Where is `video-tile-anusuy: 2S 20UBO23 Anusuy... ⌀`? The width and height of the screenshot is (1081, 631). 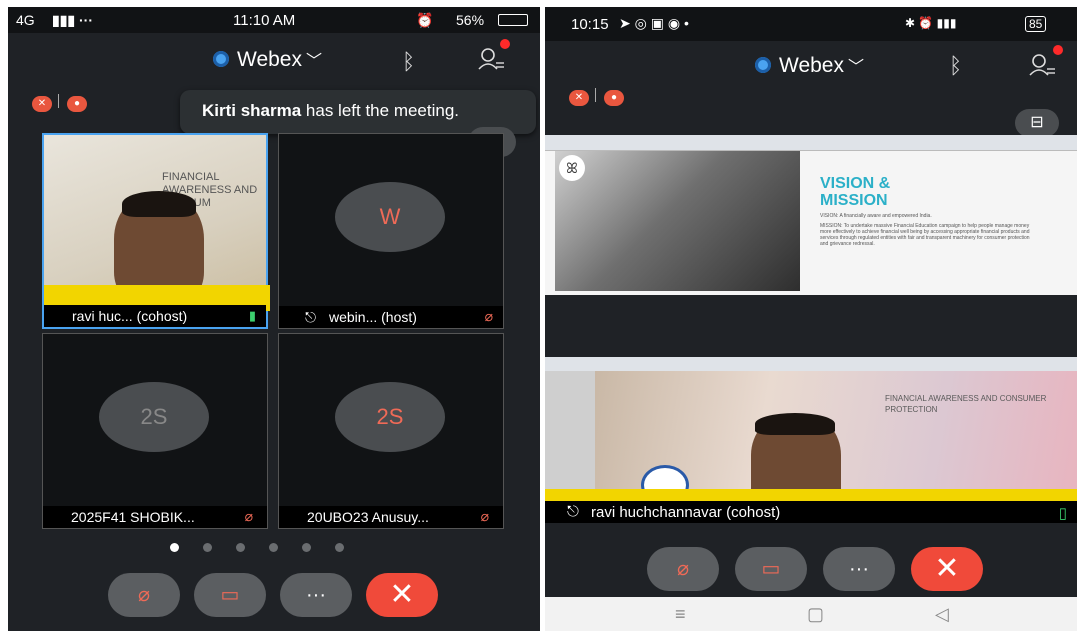 video-tile-anusuy: 2S 20UBO23 Anusuy... ⌀ is located at coordinates (391, 431).